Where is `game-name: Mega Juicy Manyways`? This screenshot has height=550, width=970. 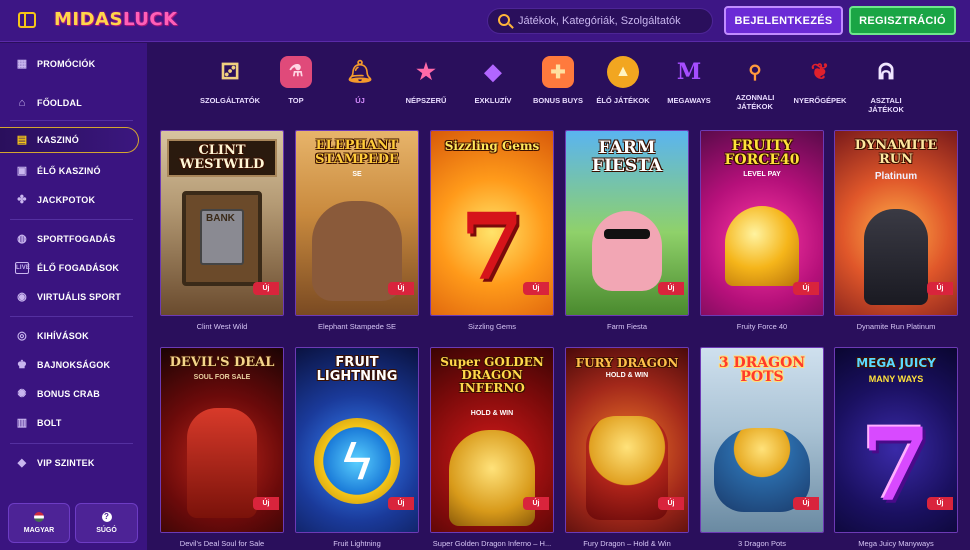 game-name: Mega Juicy Manyways is located at coordinates (896, 543).